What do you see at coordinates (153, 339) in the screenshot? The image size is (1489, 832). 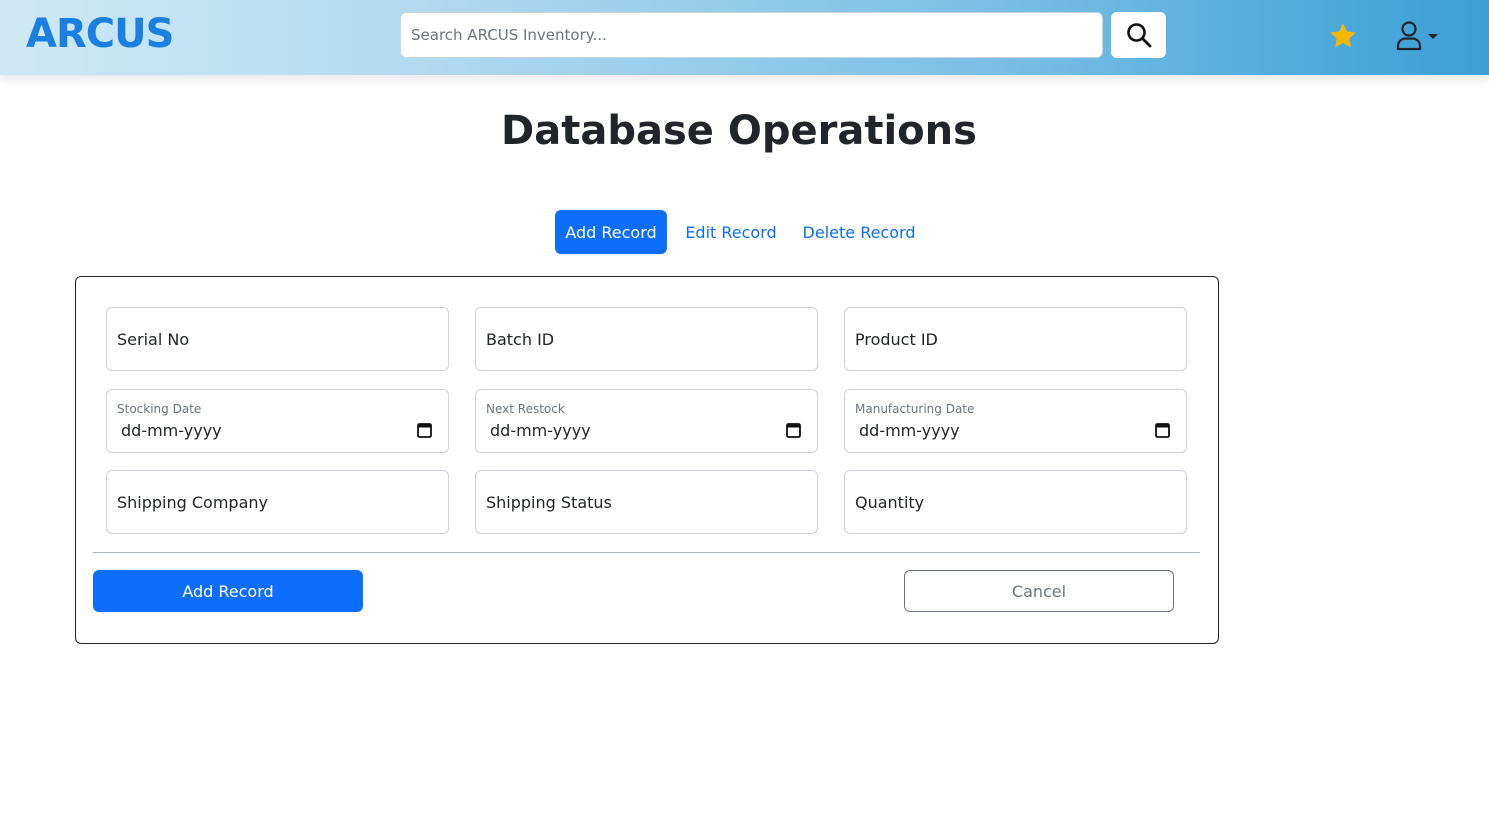 I see `serial-no-label: Serial No` at bounding box center [153, 339].